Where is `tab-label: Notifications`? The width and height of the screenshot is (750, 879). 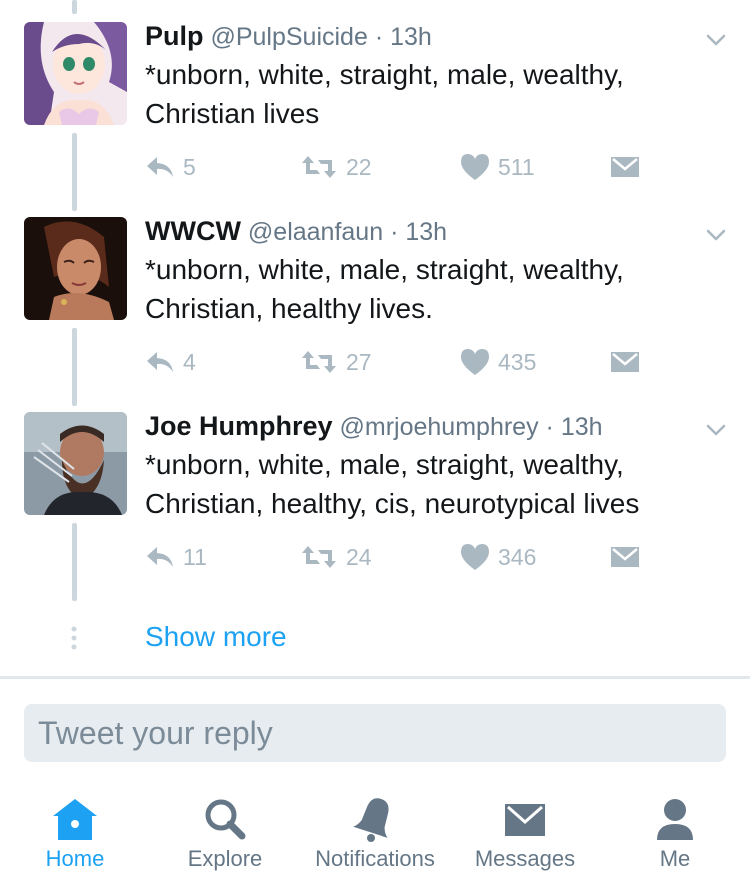
tab-label: Notifications is located at coordinates (375, 858).